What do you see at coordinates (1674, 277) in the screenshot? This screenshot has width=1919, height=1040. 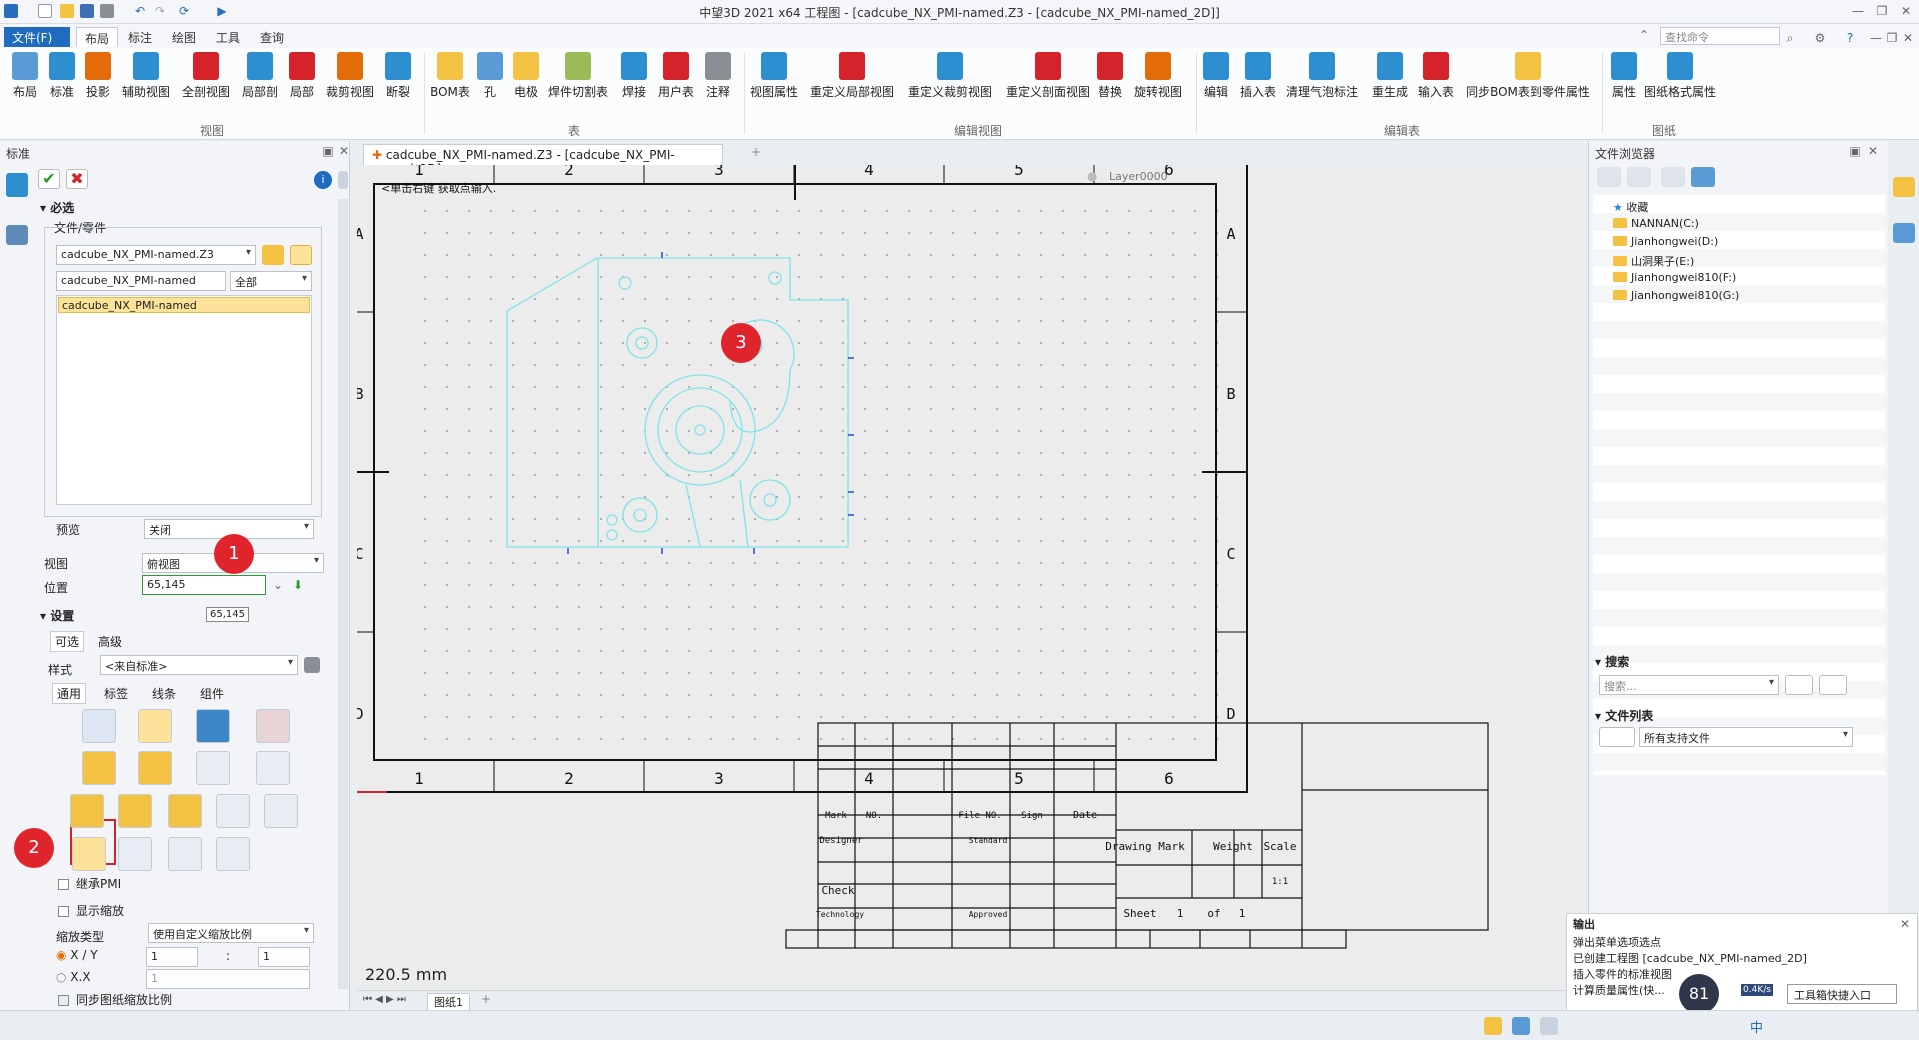 I see `tree-drive-f: Jianhongwei810(F:)` at bounding box center [1674, 277].